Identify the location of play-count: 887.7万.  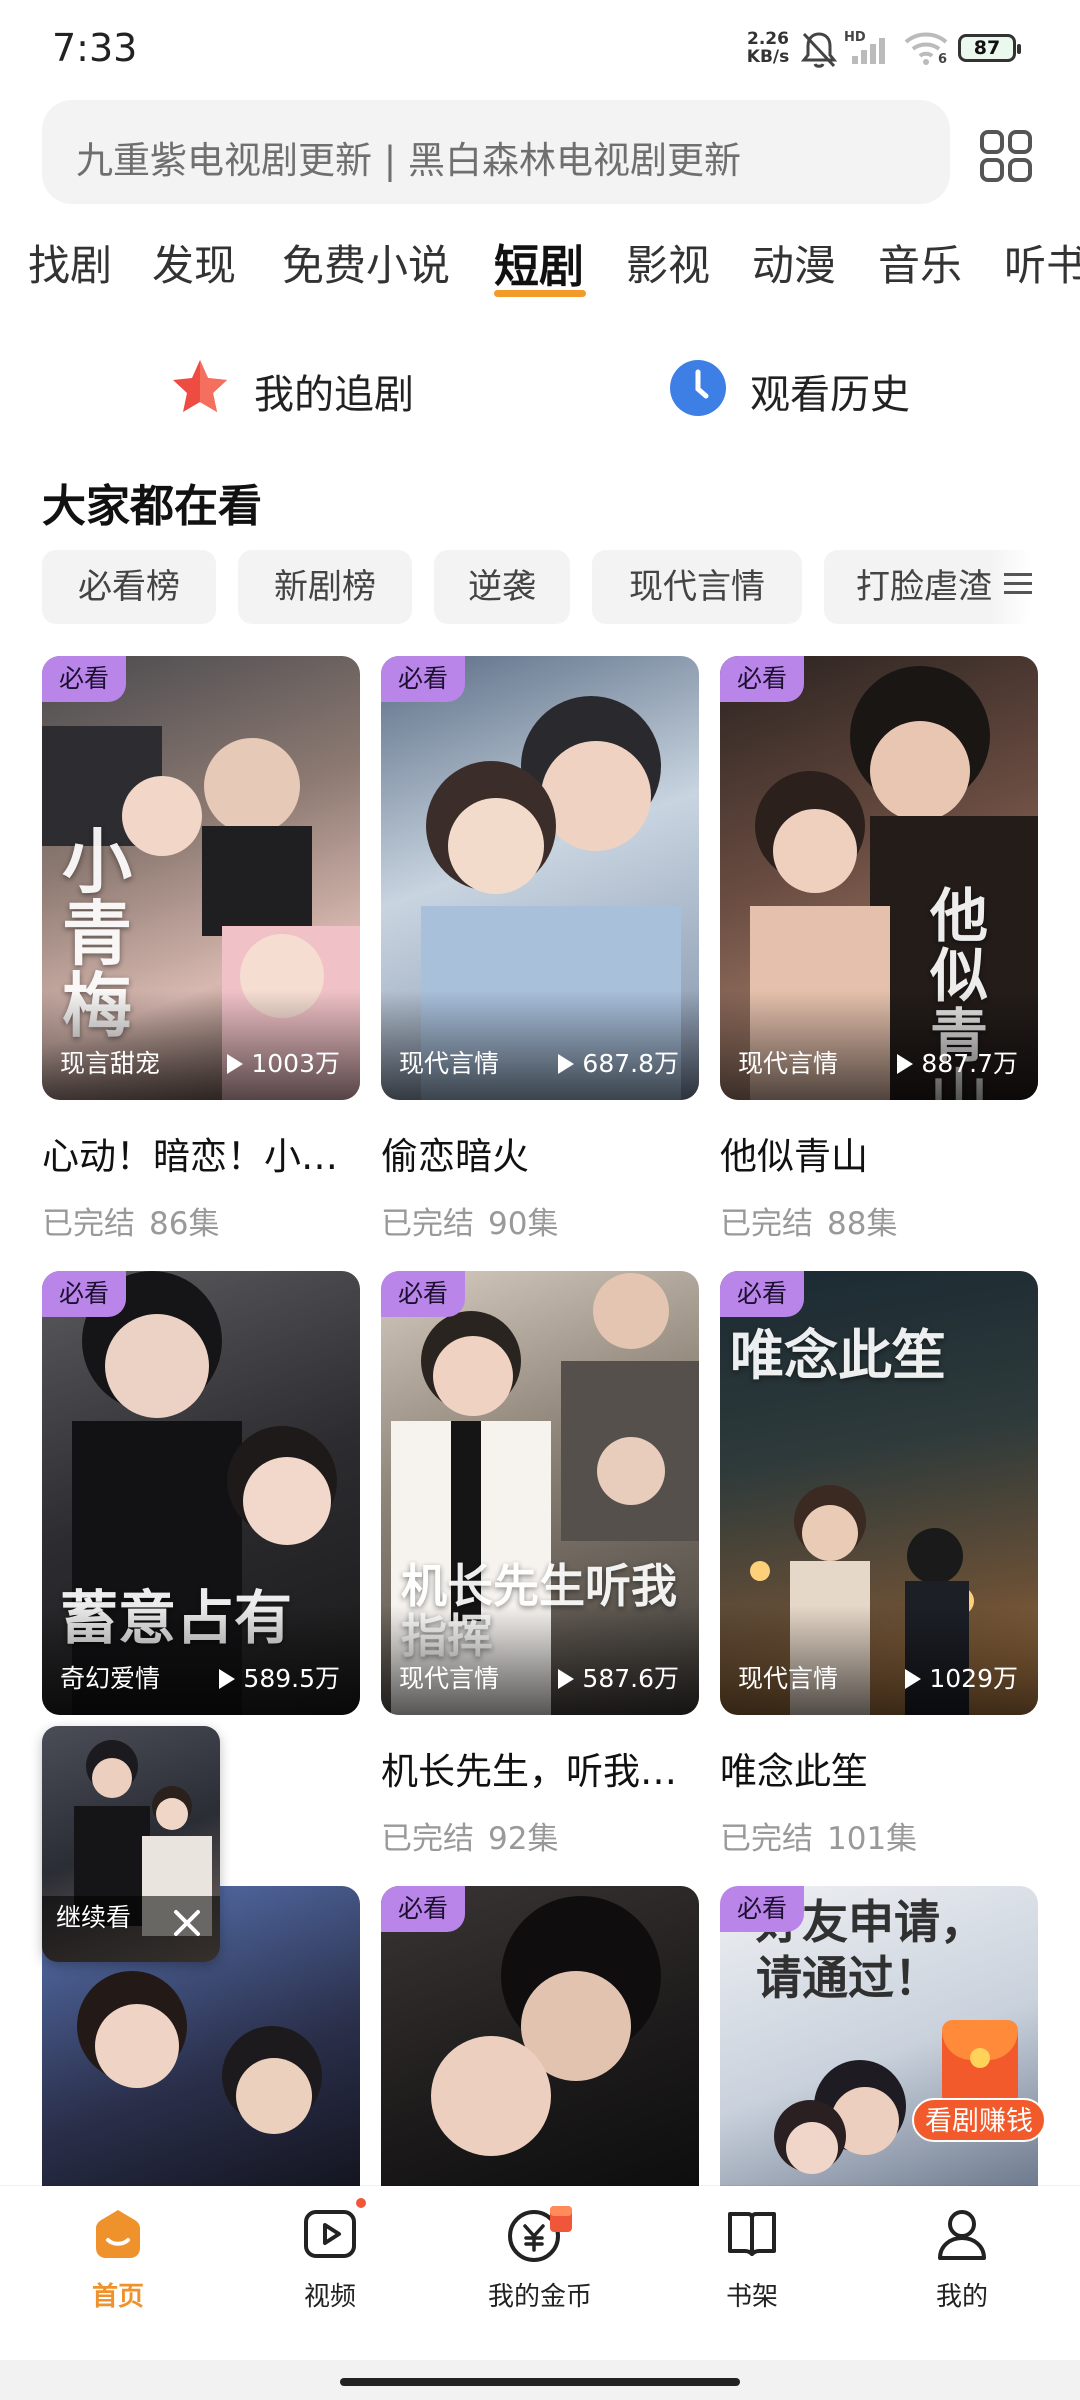
(957, 1062).